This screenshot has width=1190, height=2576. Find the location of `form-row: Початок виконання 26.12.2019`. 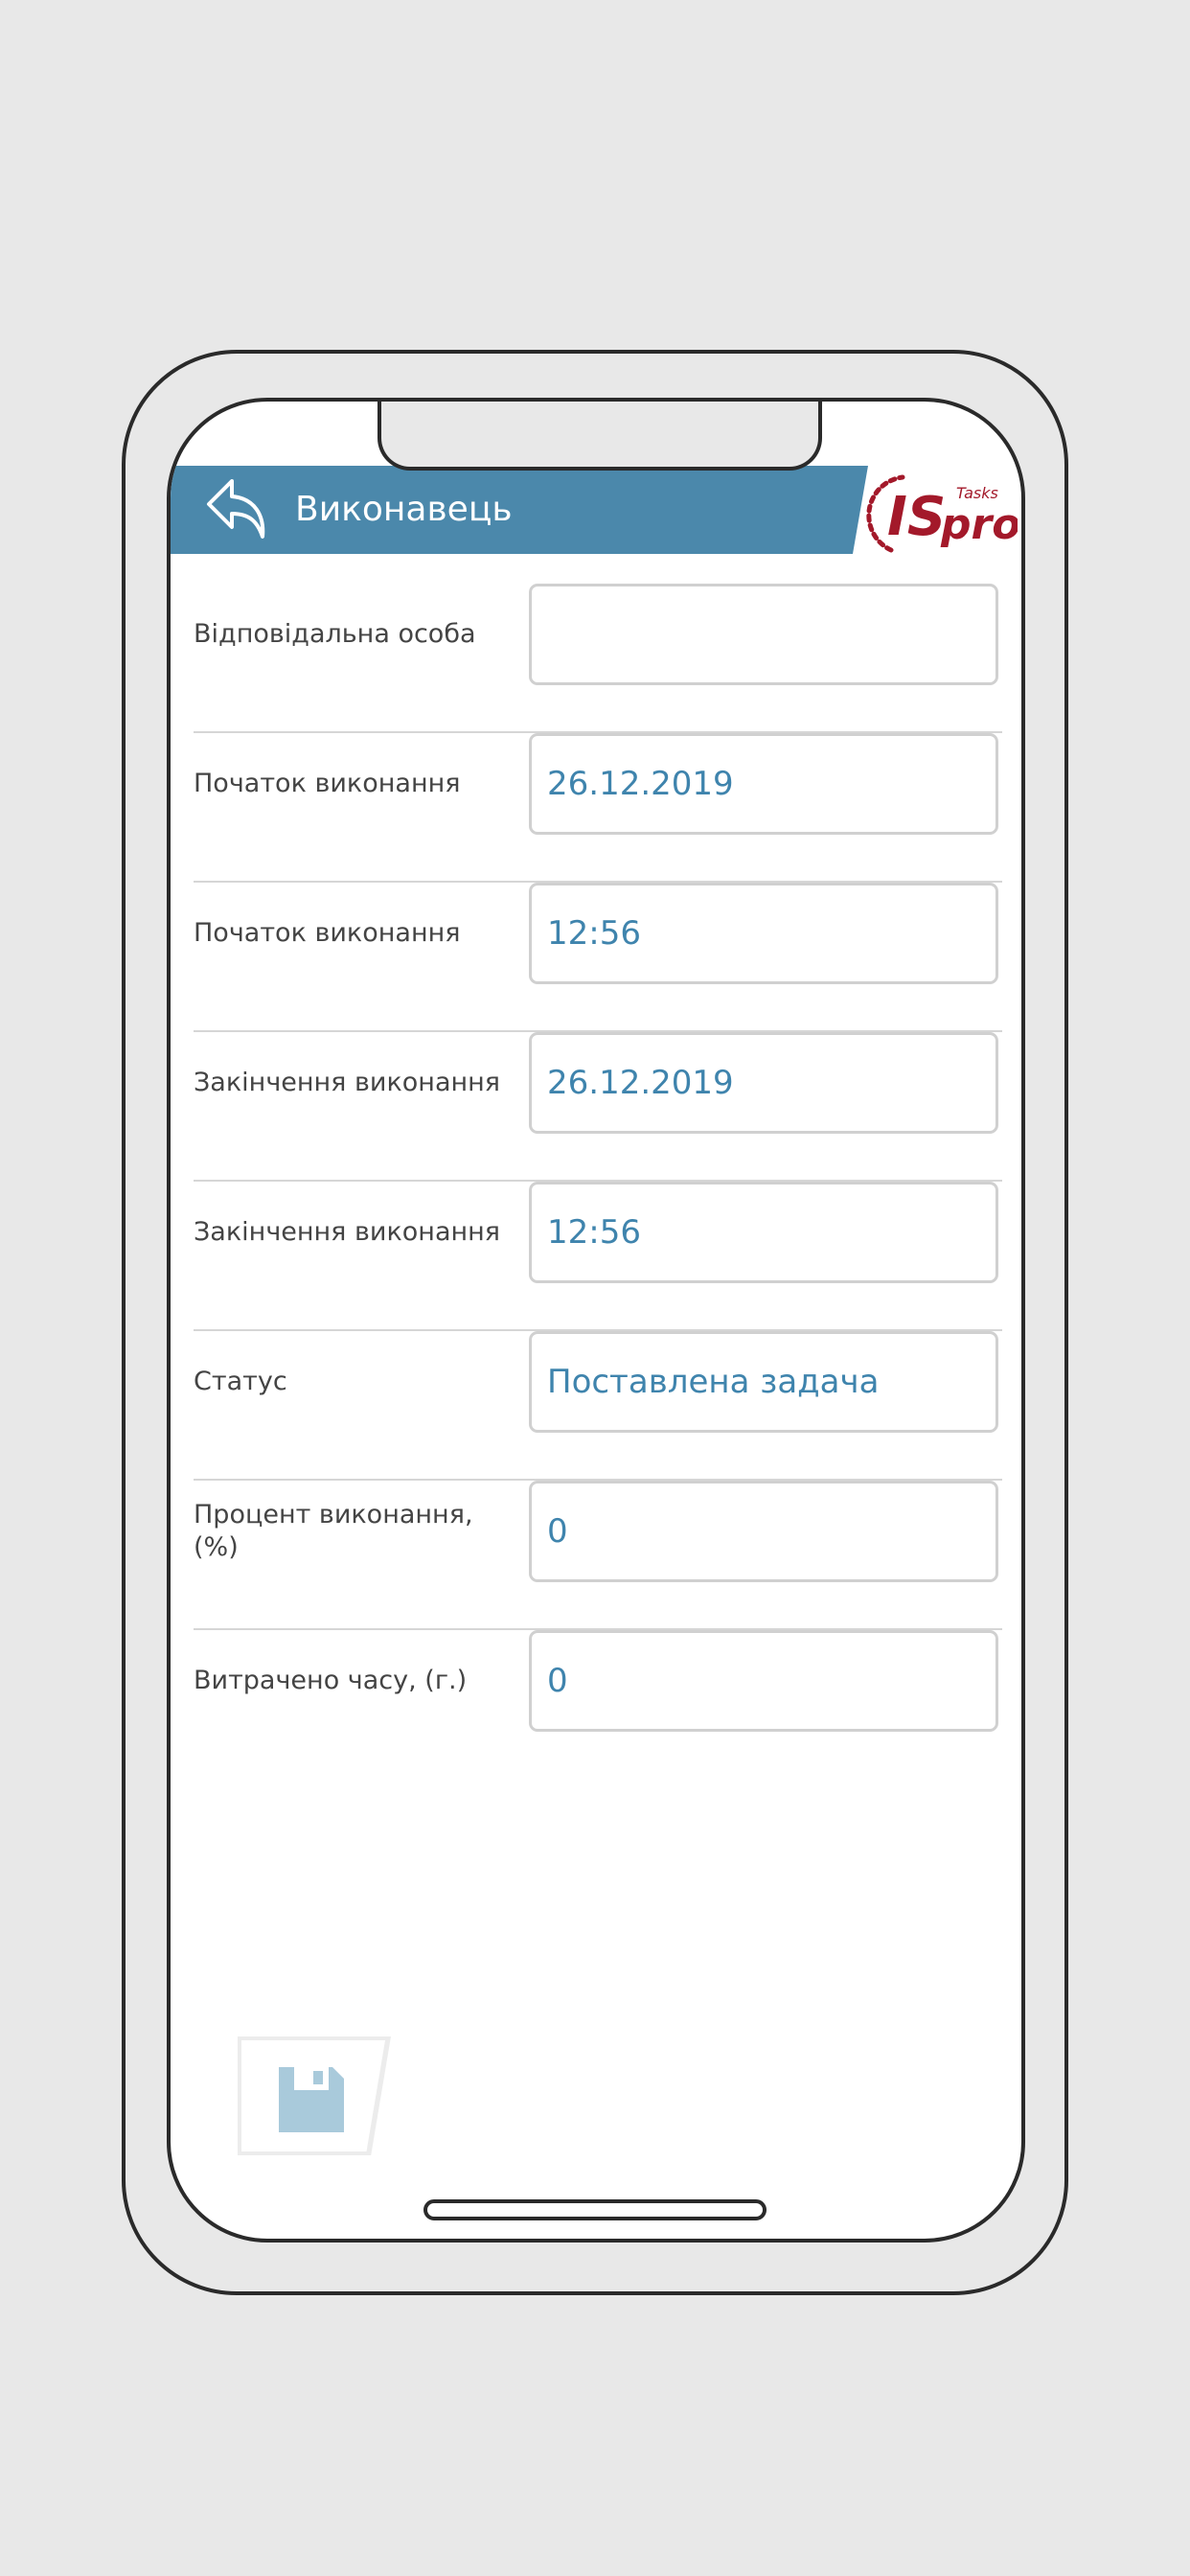

form-row: Початок виконання 26.12.2019 is located at coordinates (598, 808).